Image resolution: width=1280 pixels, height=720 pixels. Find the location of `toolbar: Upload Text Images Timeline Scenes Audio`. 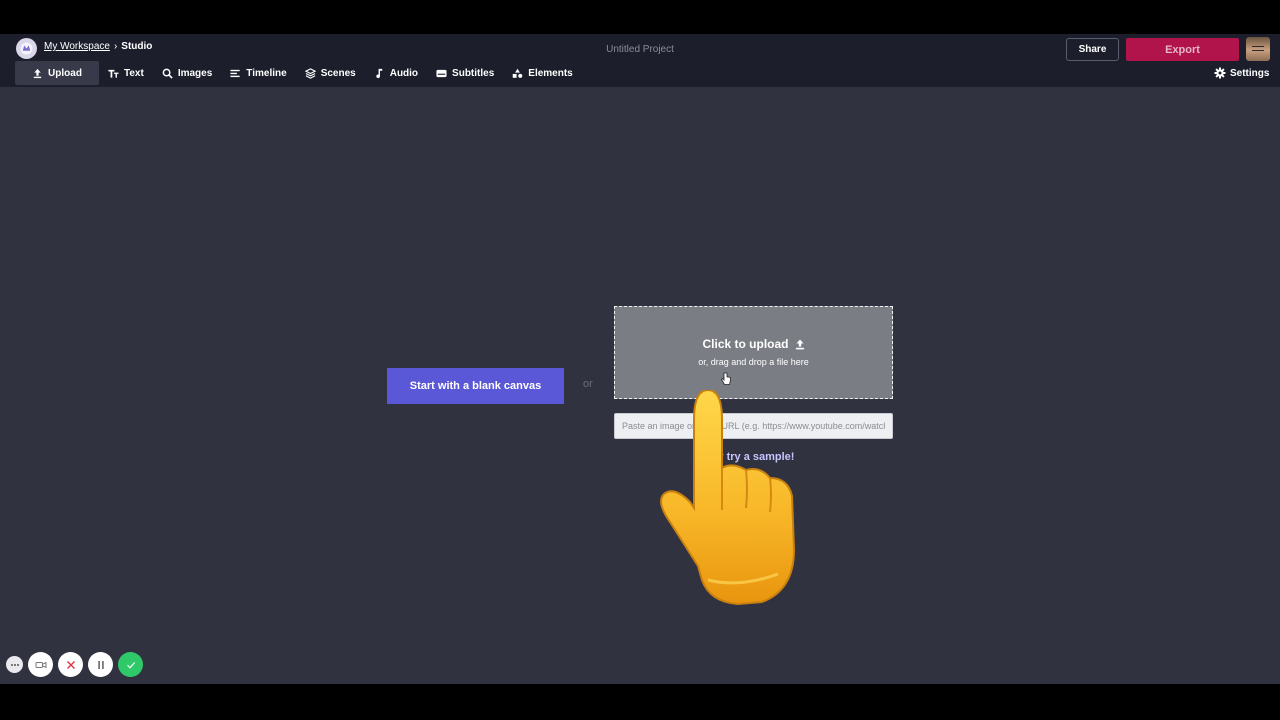

toolbar: Upload Text Images Timeline Scenes Audio is located at coordinates (298, 73).